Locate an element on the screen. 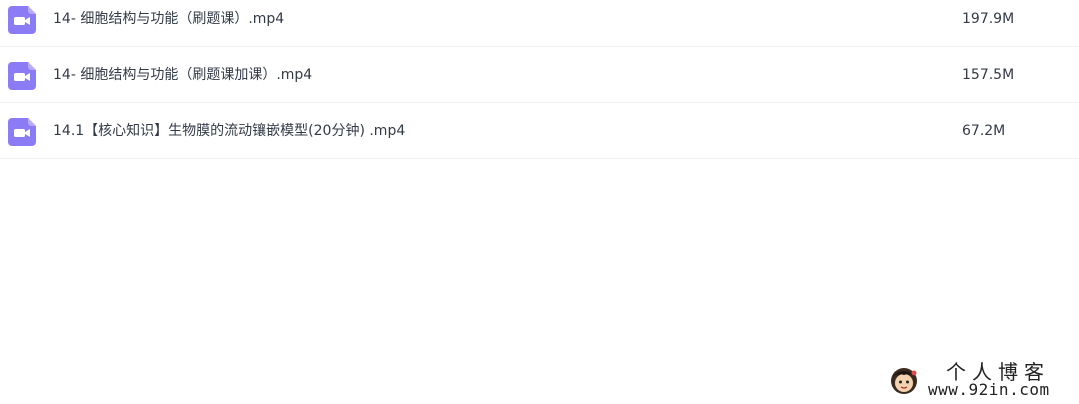 This screenshot has width=1079, height=404. file-row: 14.1【核心知识】生物膜的流动镶嵌模型(20分钟) .mp4 67.2M is located at coordinates (539, 131).